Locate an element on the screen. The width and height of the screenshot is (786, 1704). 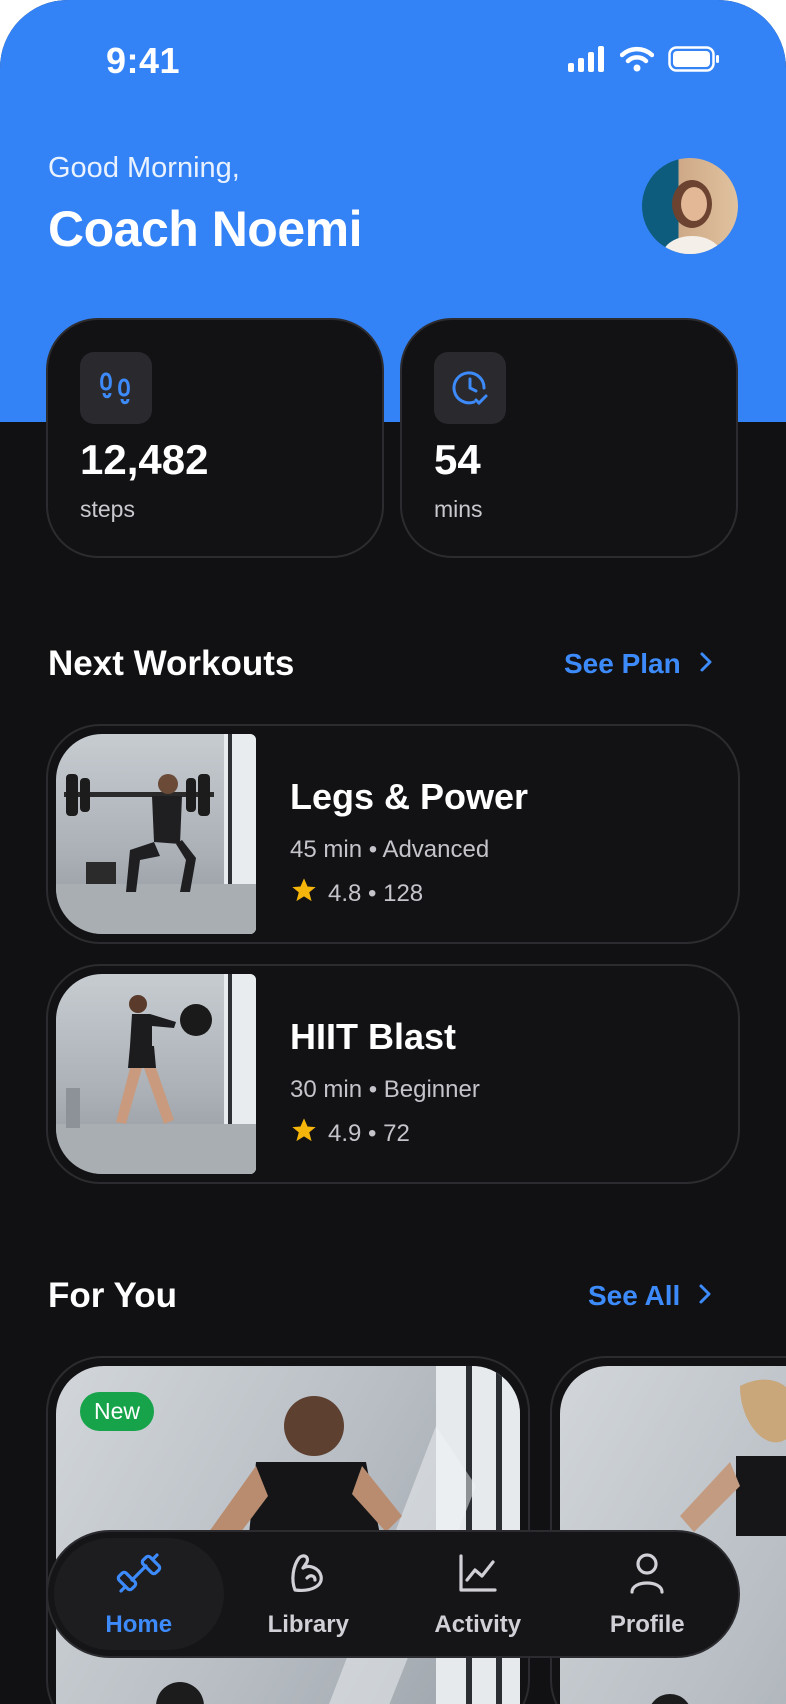
footsteps-icon is located at coordinates (116, 388).